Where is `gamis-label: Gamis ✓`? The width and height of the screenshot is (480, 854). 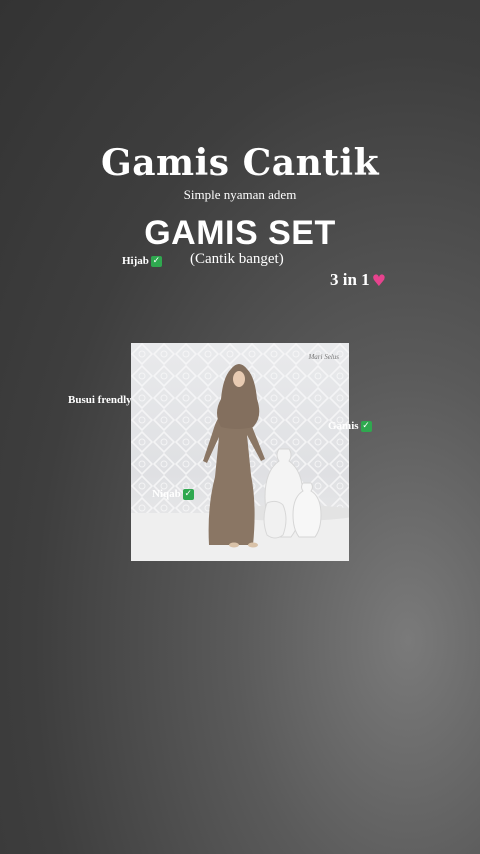 gamis-label: Gamis ✓ is located at coordinates (350, 426).